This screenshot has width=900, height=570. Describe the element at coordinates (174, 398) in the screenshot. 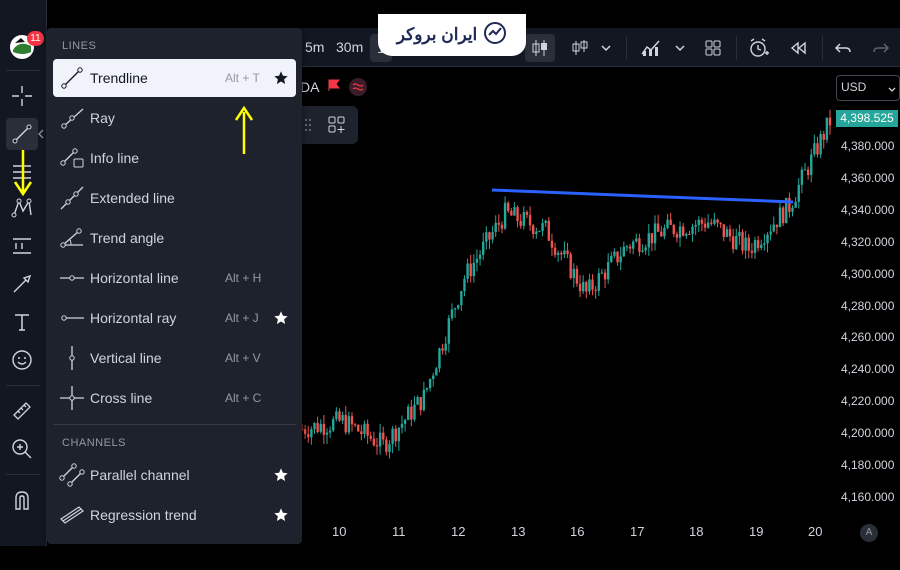

I see `menu-item-cross-line: Cross line Alt + C` at that location.